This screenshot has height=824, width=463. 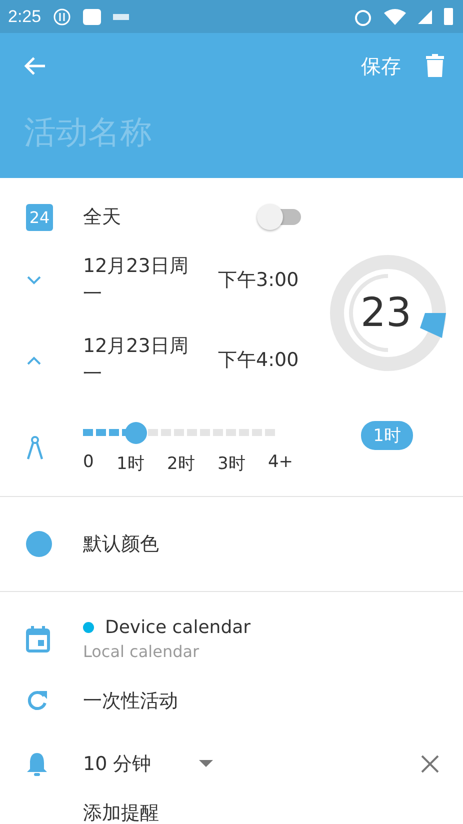 What do you see at coordinates (386, 313) in the screenshot?
I see `day-number: 23` at bounding box center [386, 313].